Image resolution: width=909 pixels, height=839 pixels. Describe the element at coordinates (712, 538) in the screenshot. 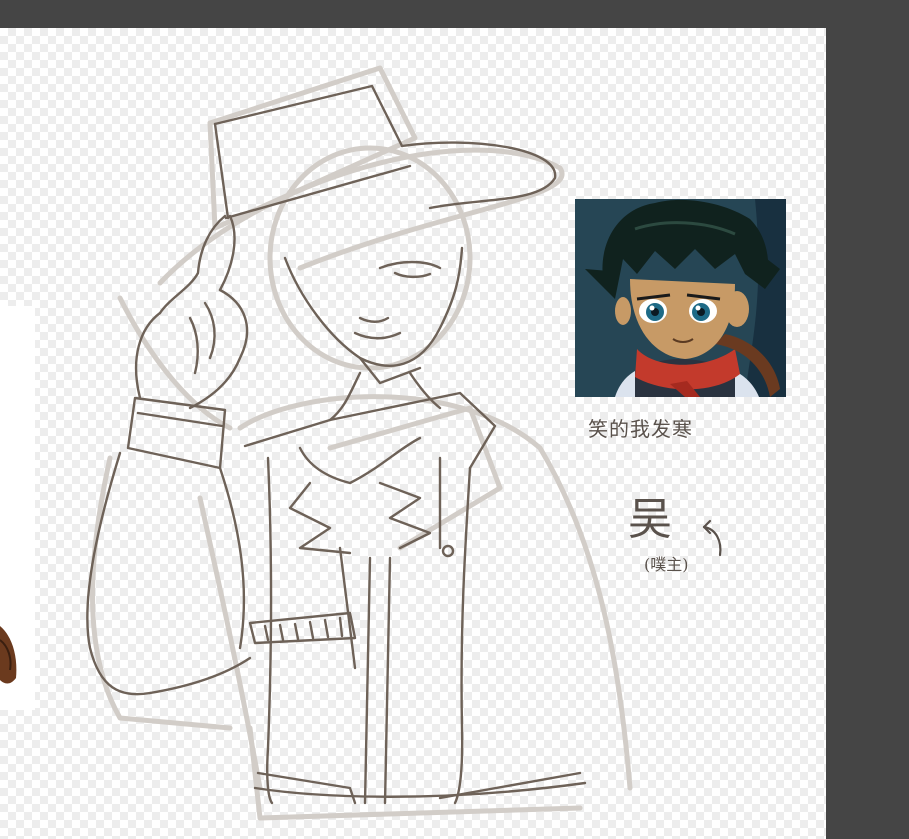

I see `curved-arrow-icon` at that location.